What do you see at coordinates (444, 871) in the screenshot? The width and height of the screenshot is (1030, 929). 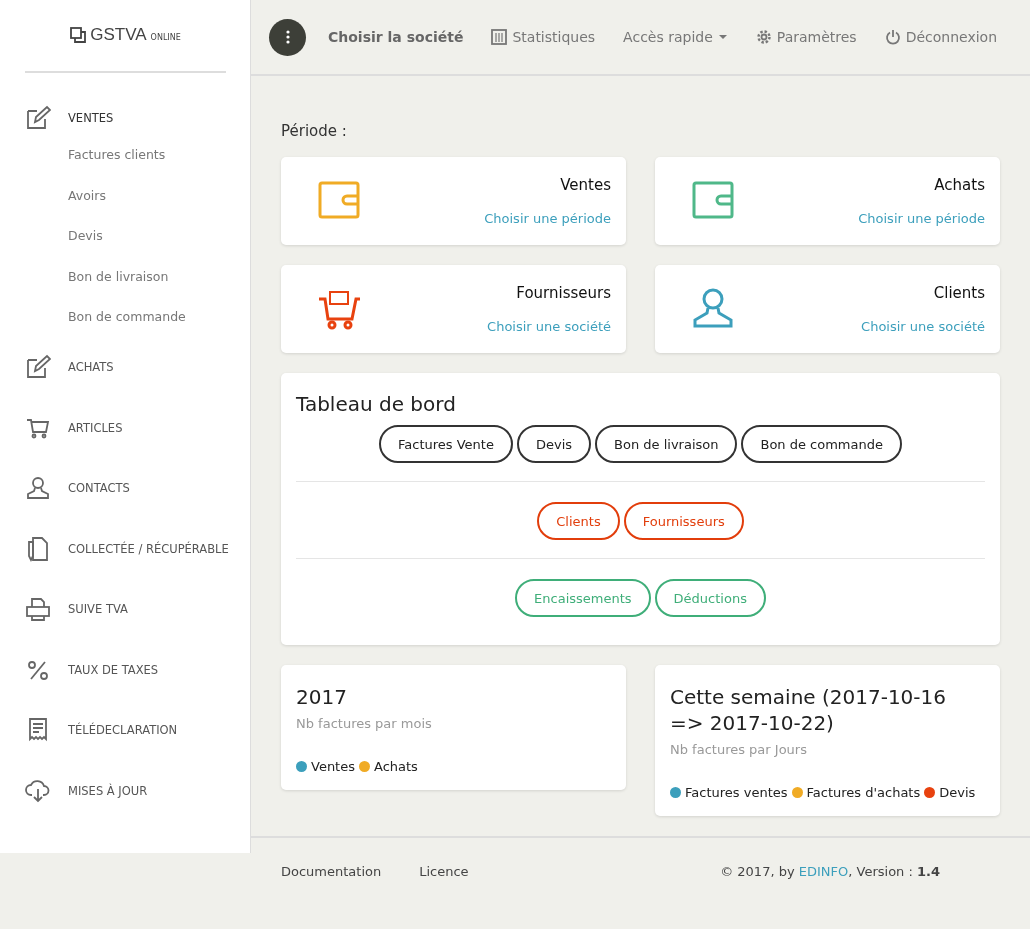 I see `footer-link: Licence` at bounding box center [444, 871].